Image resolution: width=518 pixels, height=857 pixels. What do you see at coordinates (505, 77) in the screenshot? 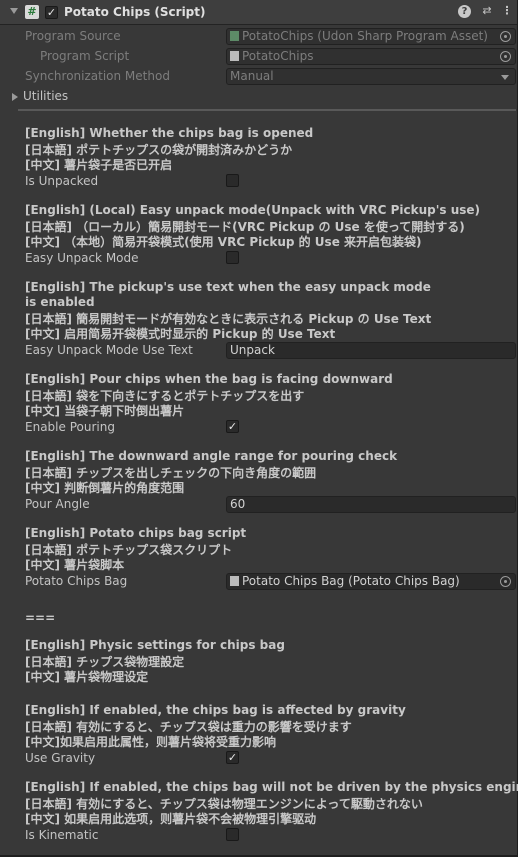
I see `chevron-down-icon` at bounding box center [505, 77].